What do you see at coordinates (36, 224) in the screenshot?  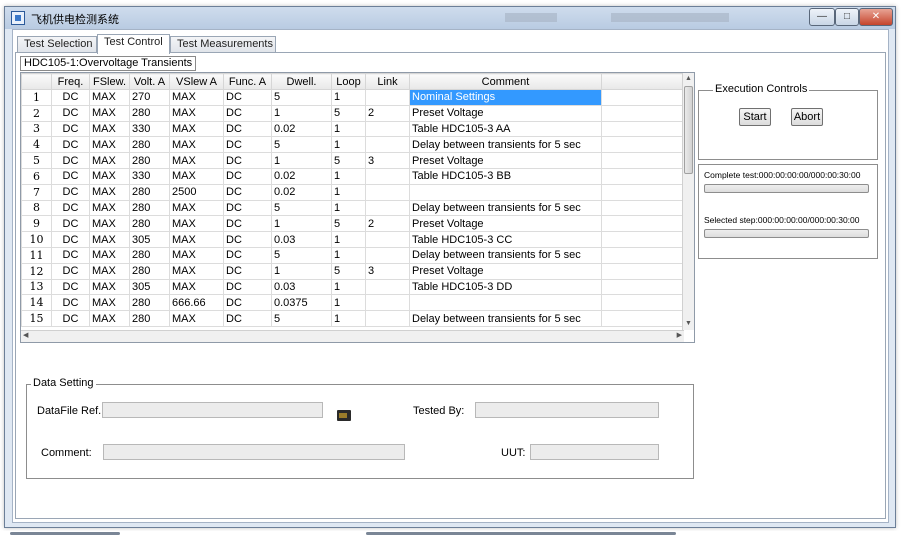 I see `cell-row-number: 9` at bounding box center [36, 224].